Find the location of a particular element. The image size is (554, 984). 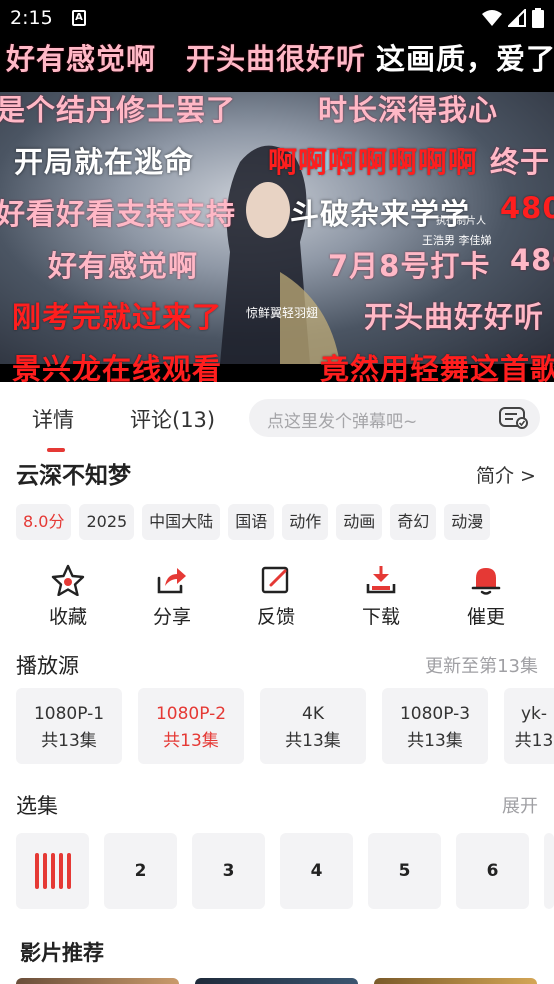

episode-button: 6 is located at coordinates (492, 871).